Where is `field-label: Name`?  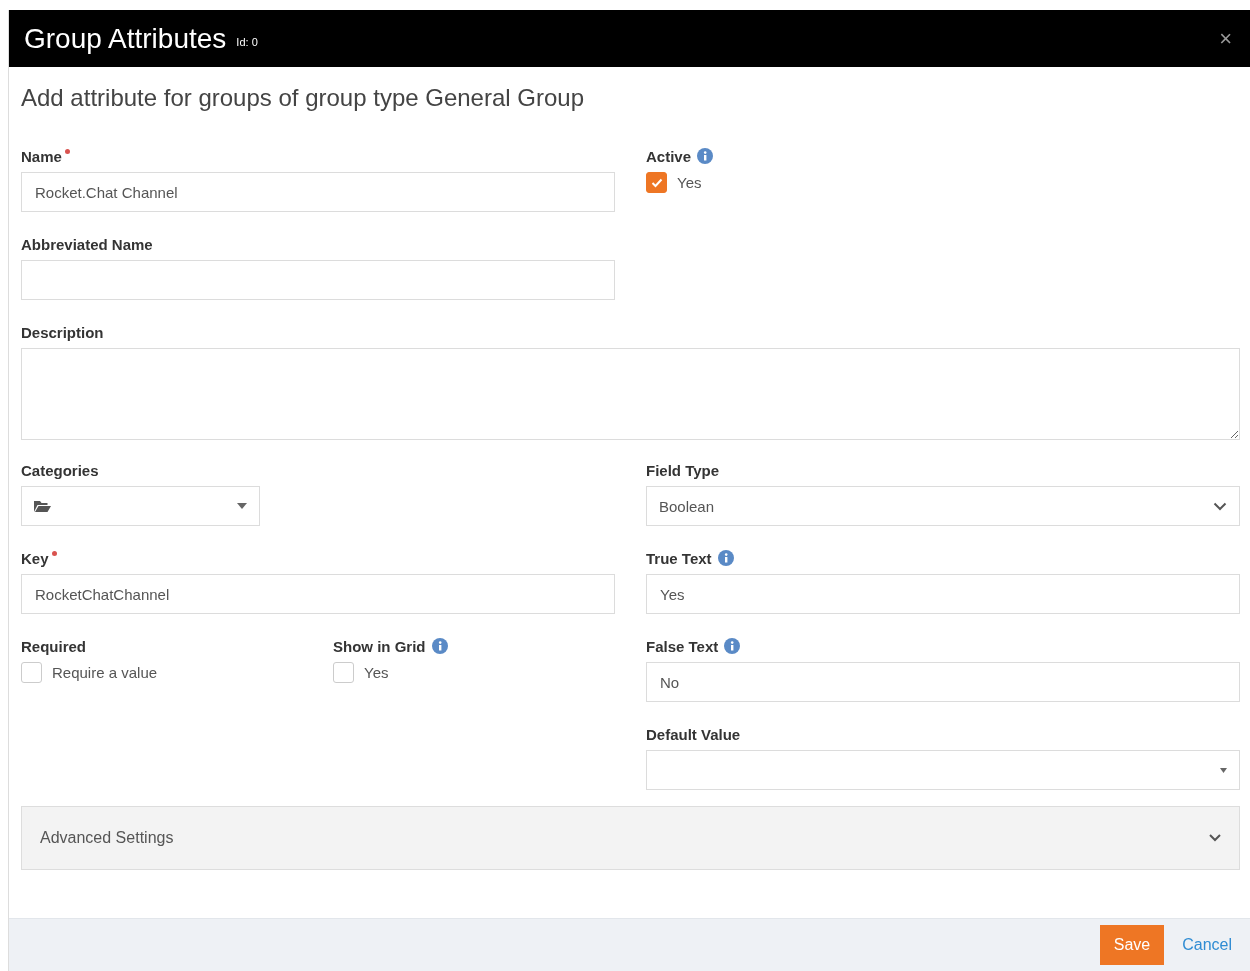
field-label: Name is located at coordinates (41, 156).